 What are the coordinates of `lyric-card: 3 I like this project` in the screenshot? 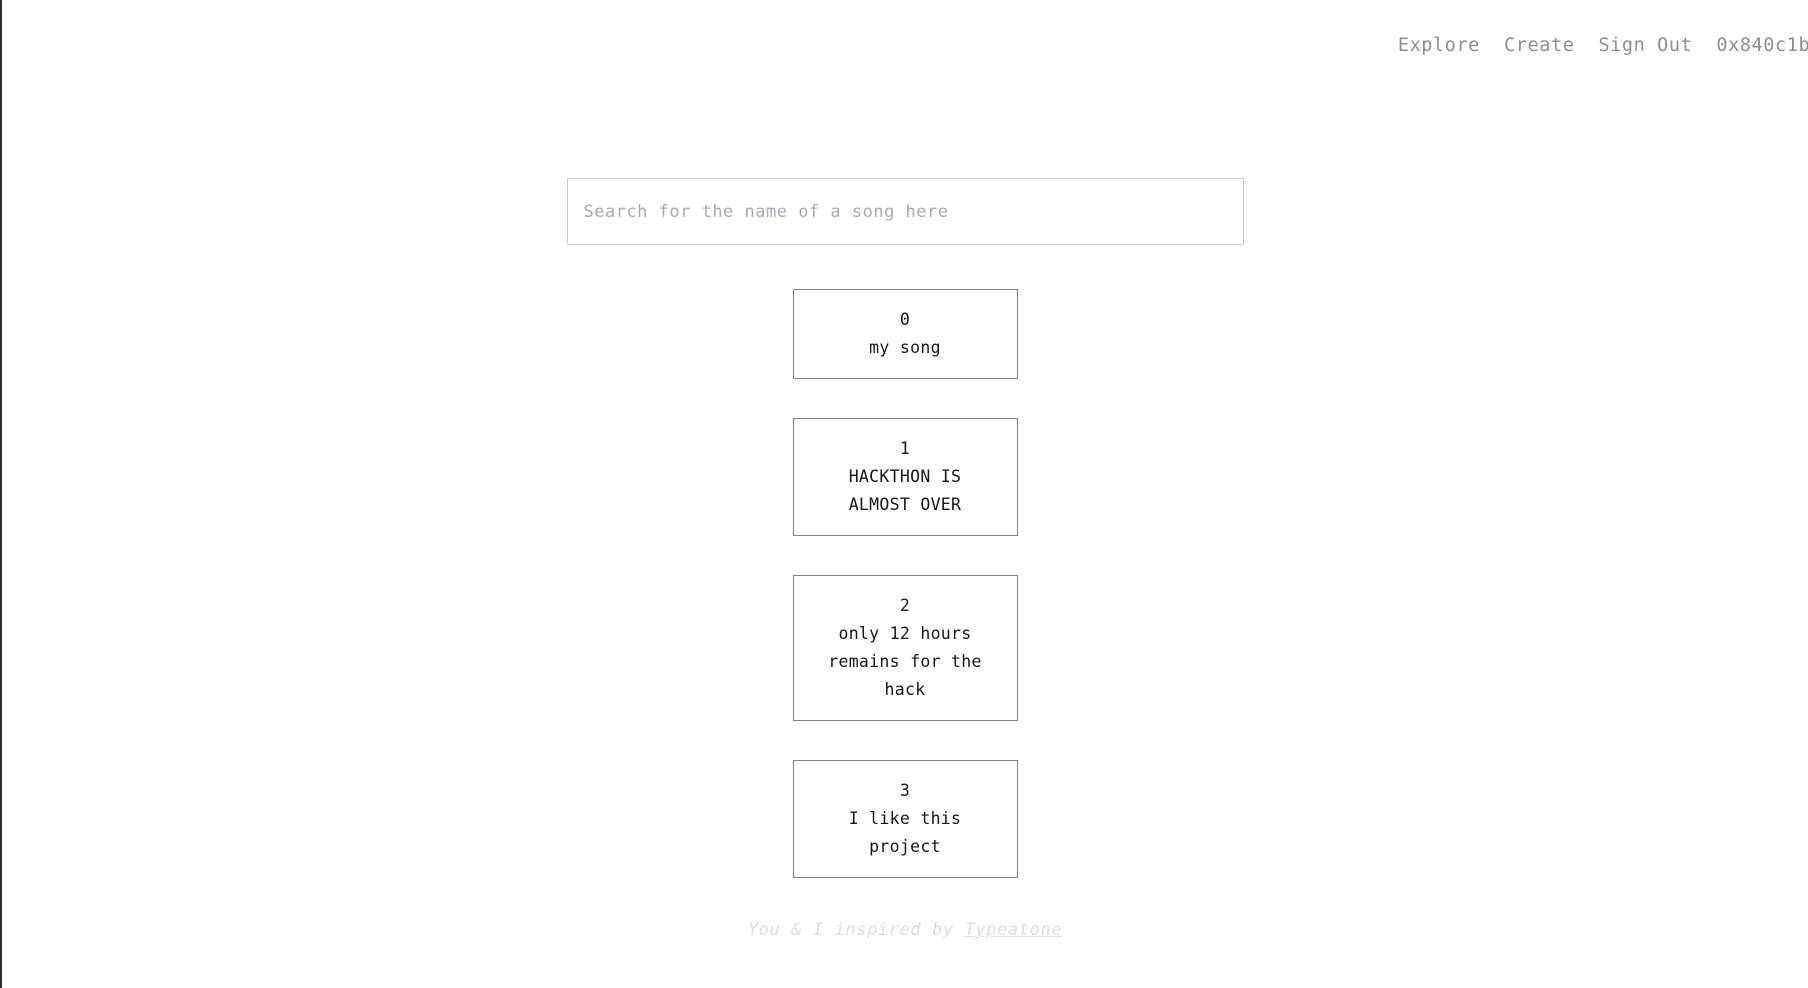 It's located at (905, 819).